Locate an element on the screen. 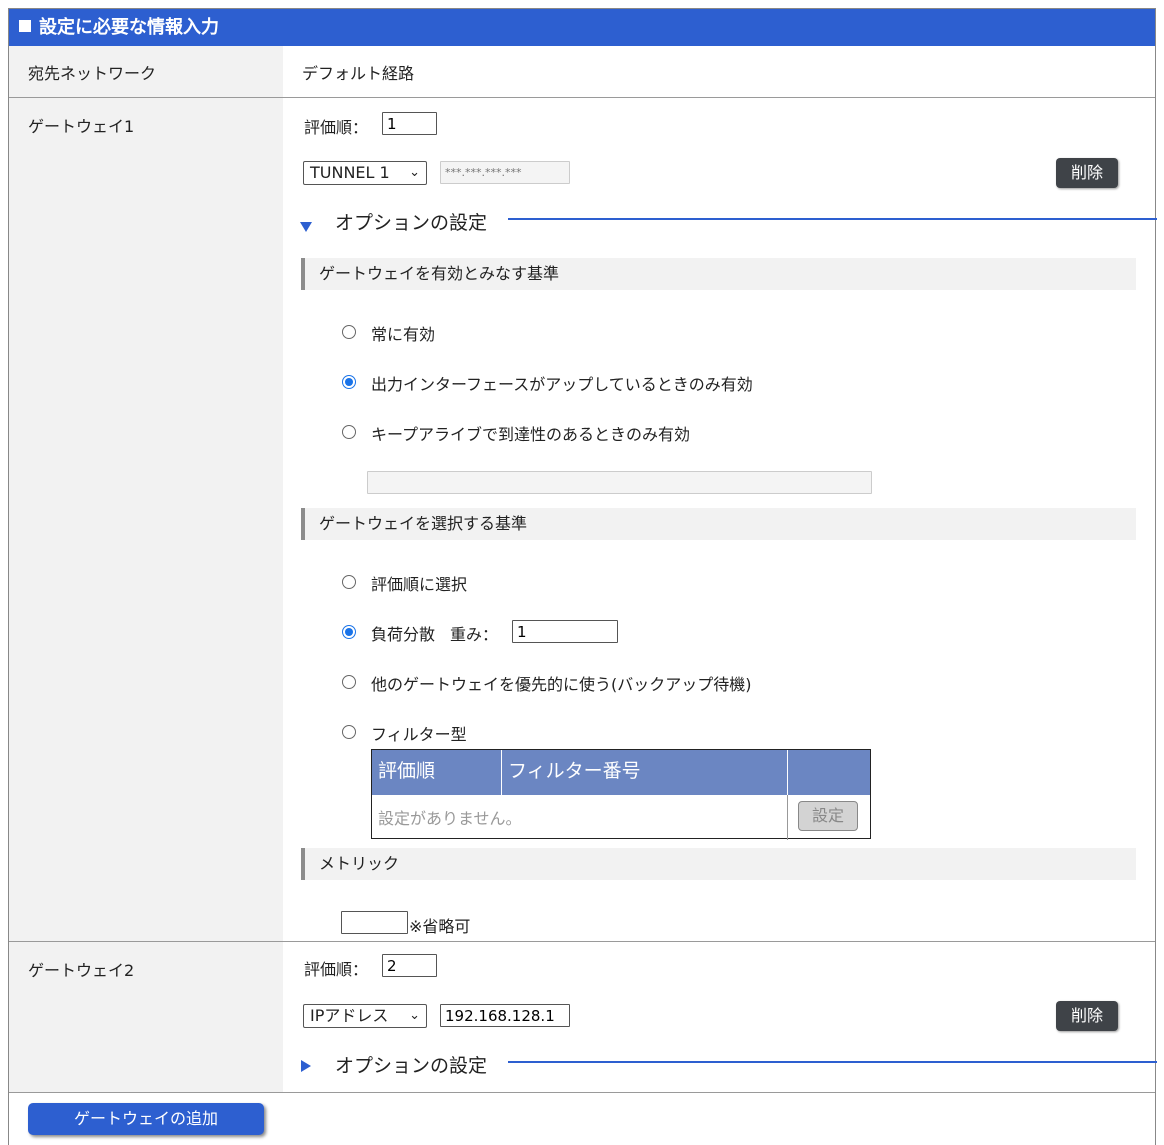 This screenshot has height=1145, width=1164. gateway2-row: ゲートウェイ2 評価順： IPアドレス ⌄ 削除 オプションの設定 is located at coordinates (583, 1017).